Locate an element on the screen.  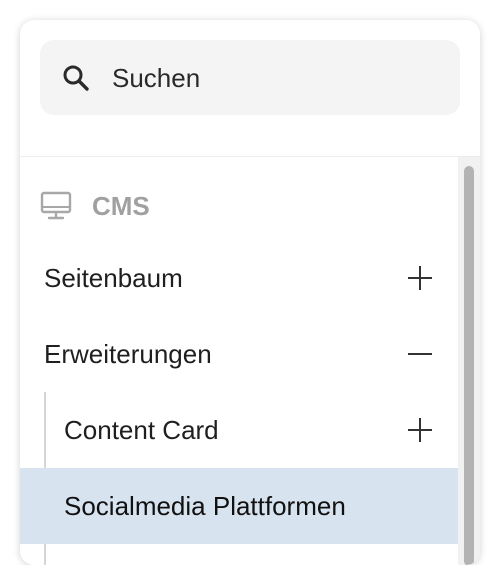
nav-item-label: Erweiterungen is located at coordinates (128, 353).